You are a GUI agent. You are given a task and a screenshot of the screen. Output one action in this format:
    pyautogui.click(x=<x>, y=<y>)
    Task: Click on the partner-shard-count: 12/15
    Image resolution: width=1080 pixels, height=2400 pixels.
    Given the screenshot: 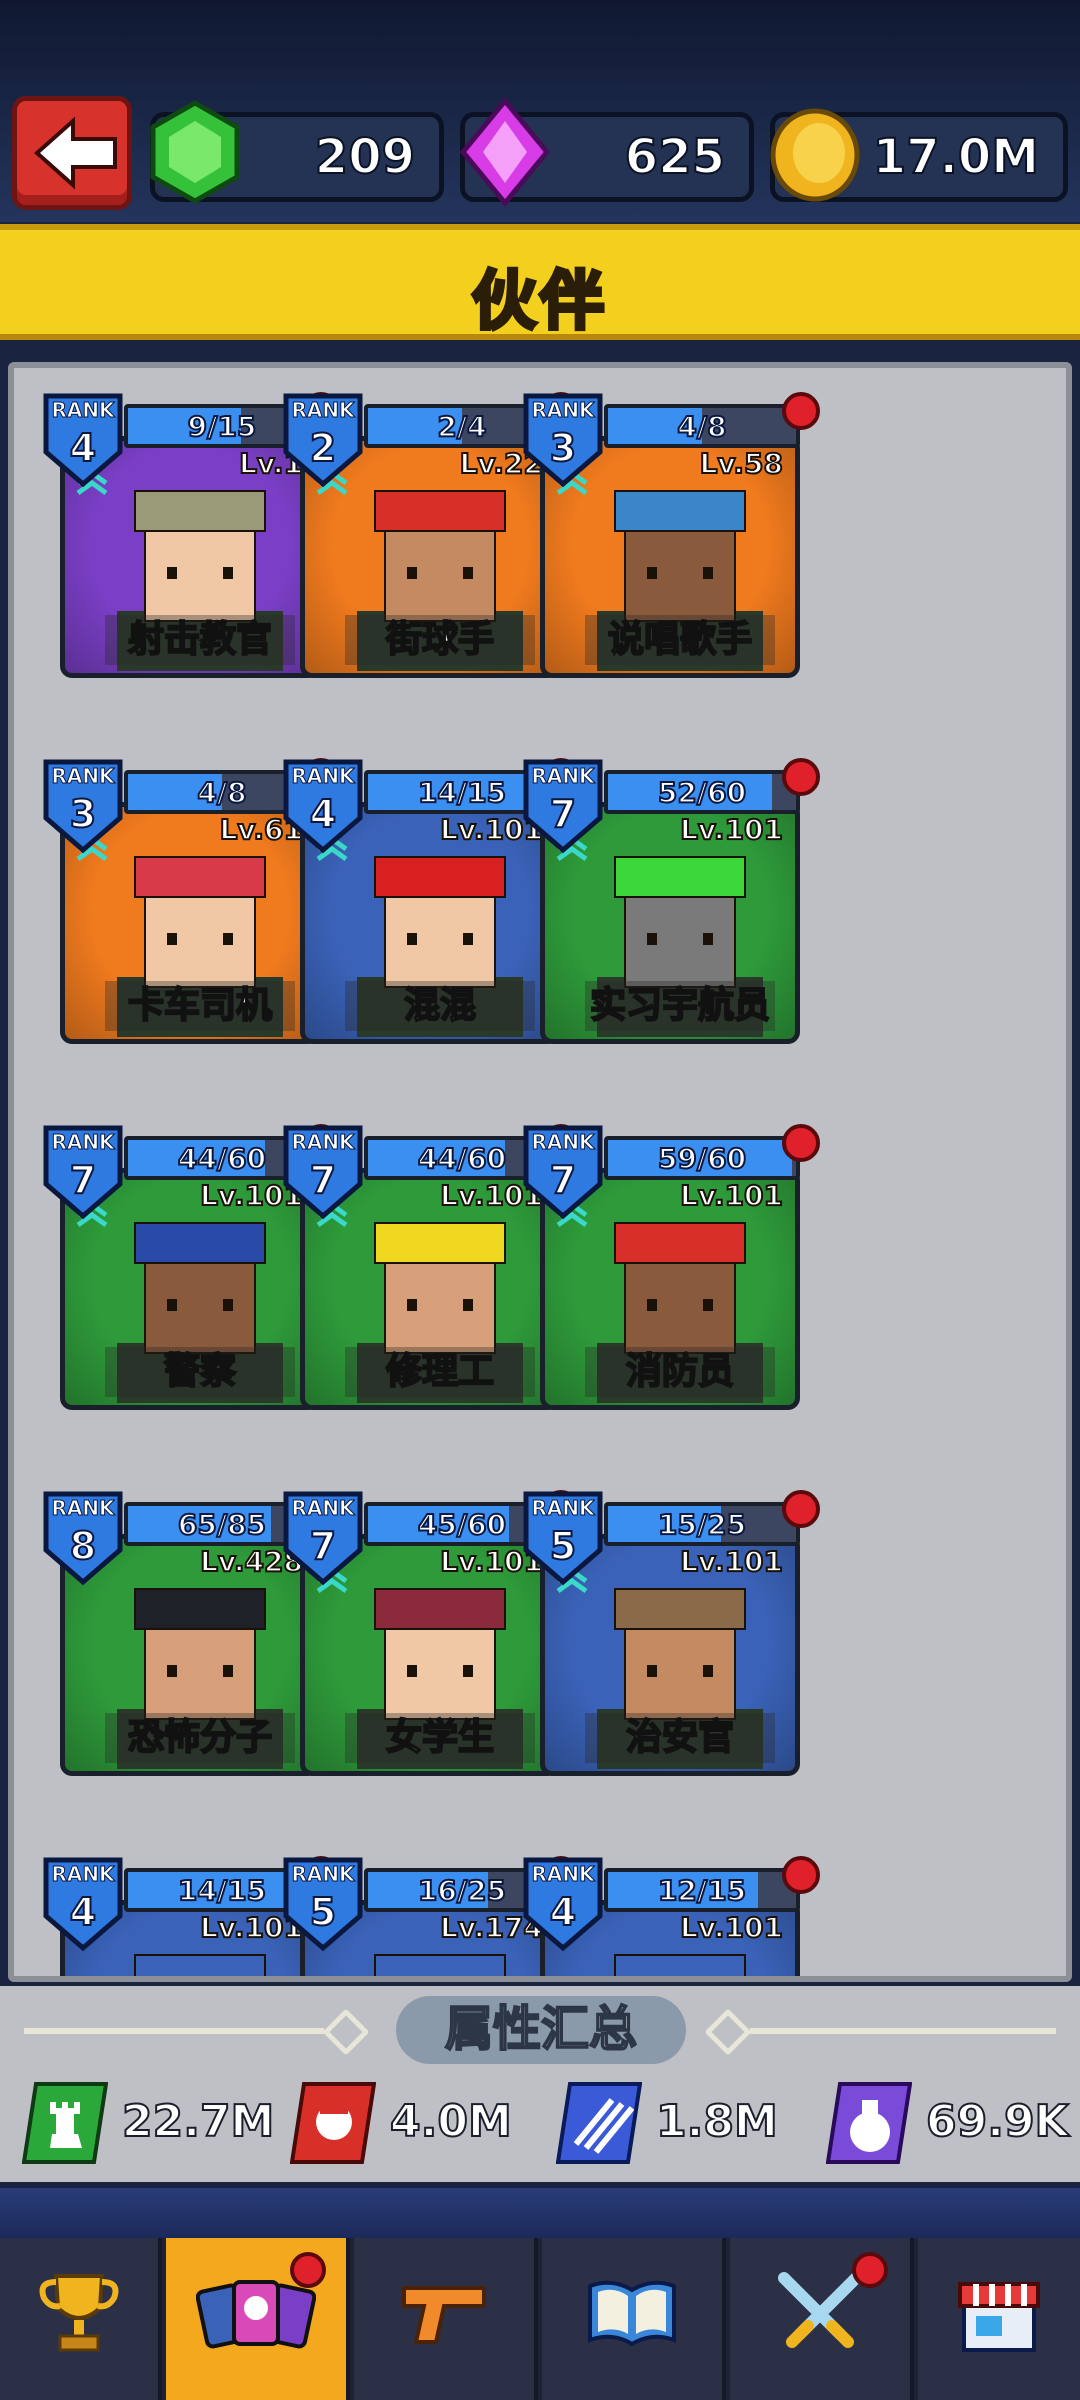 What is the action you would take?
    pyautogui.click(x=702, y=1890)
    